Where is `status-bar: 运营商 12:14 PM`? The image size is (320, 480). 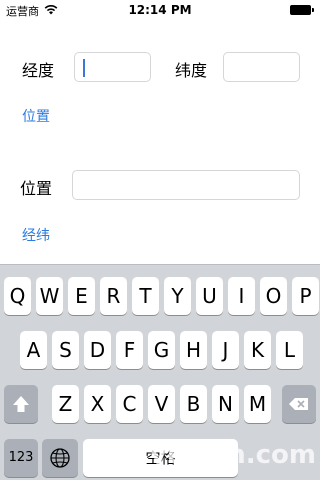 status-bar: 运营商 12:14 PM is located at coordinates (160, 10).